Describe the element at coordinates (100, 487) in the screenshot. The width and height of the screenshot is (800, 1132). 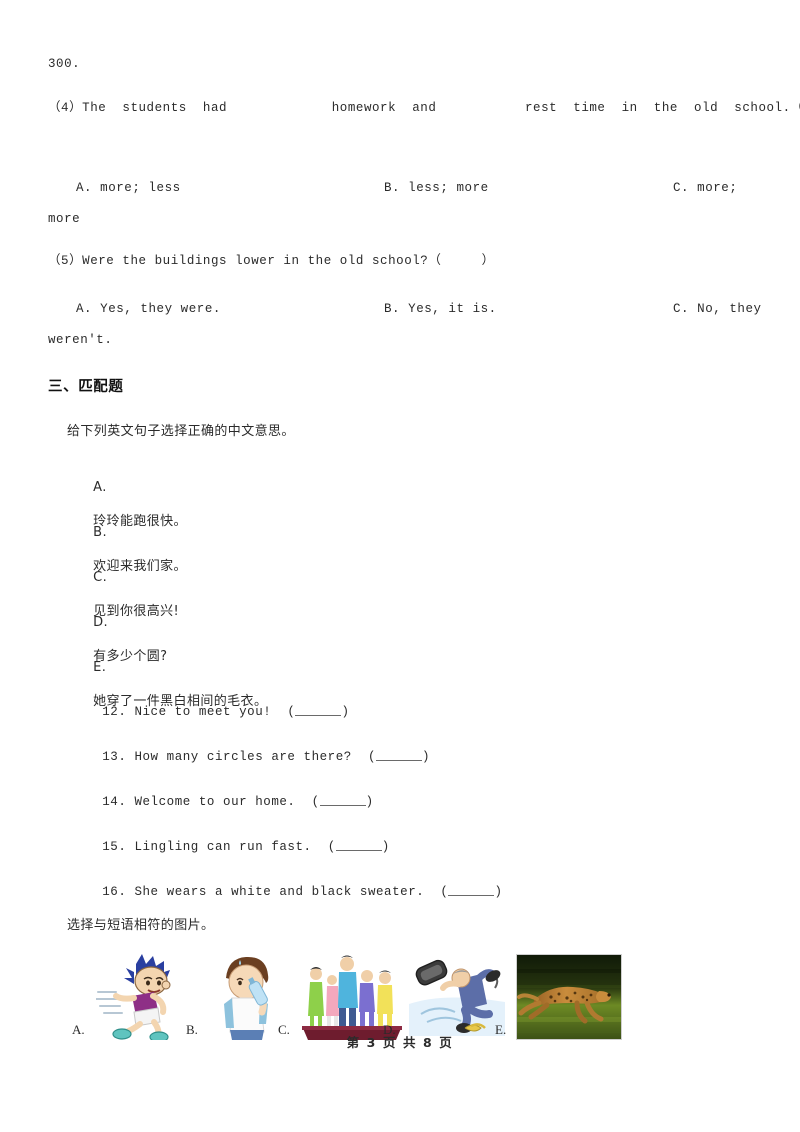
I see `choice-a-letter: A.` at that location.